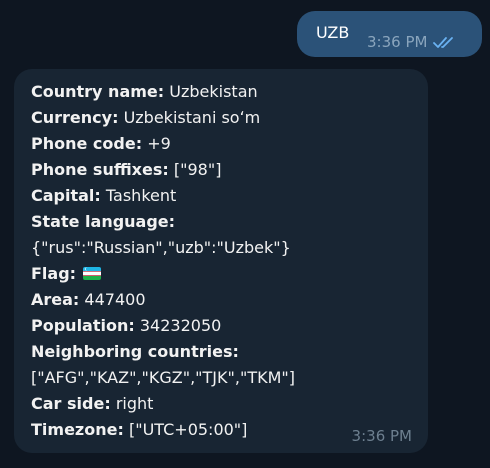 This screenshot has height=468, width=490. What do you see at coordinates (92, 273) in the screenshot?
I see `uzbekistan-flag-icon` at bounding box center [92, 273].